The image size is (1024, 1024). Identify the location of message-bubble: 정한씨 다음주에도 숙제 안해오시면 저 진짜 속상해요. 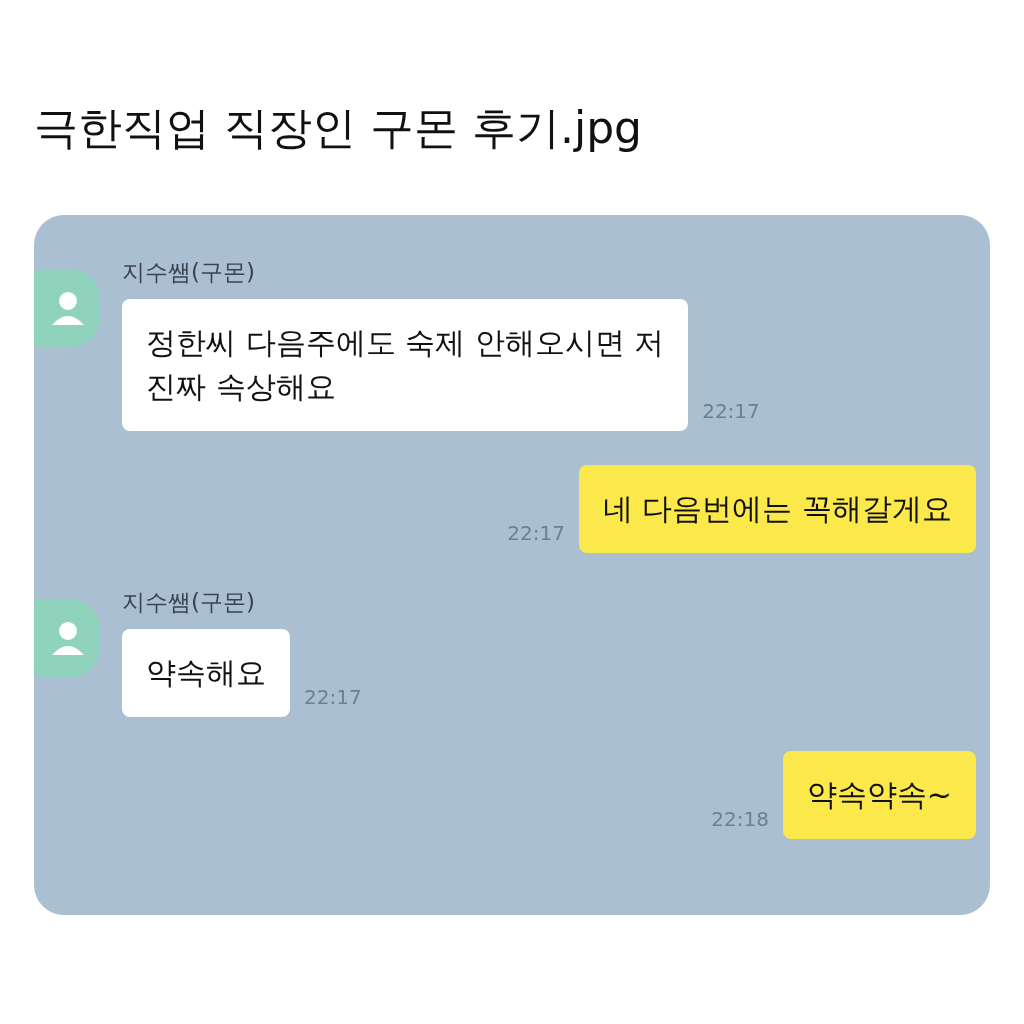
(405, 365).